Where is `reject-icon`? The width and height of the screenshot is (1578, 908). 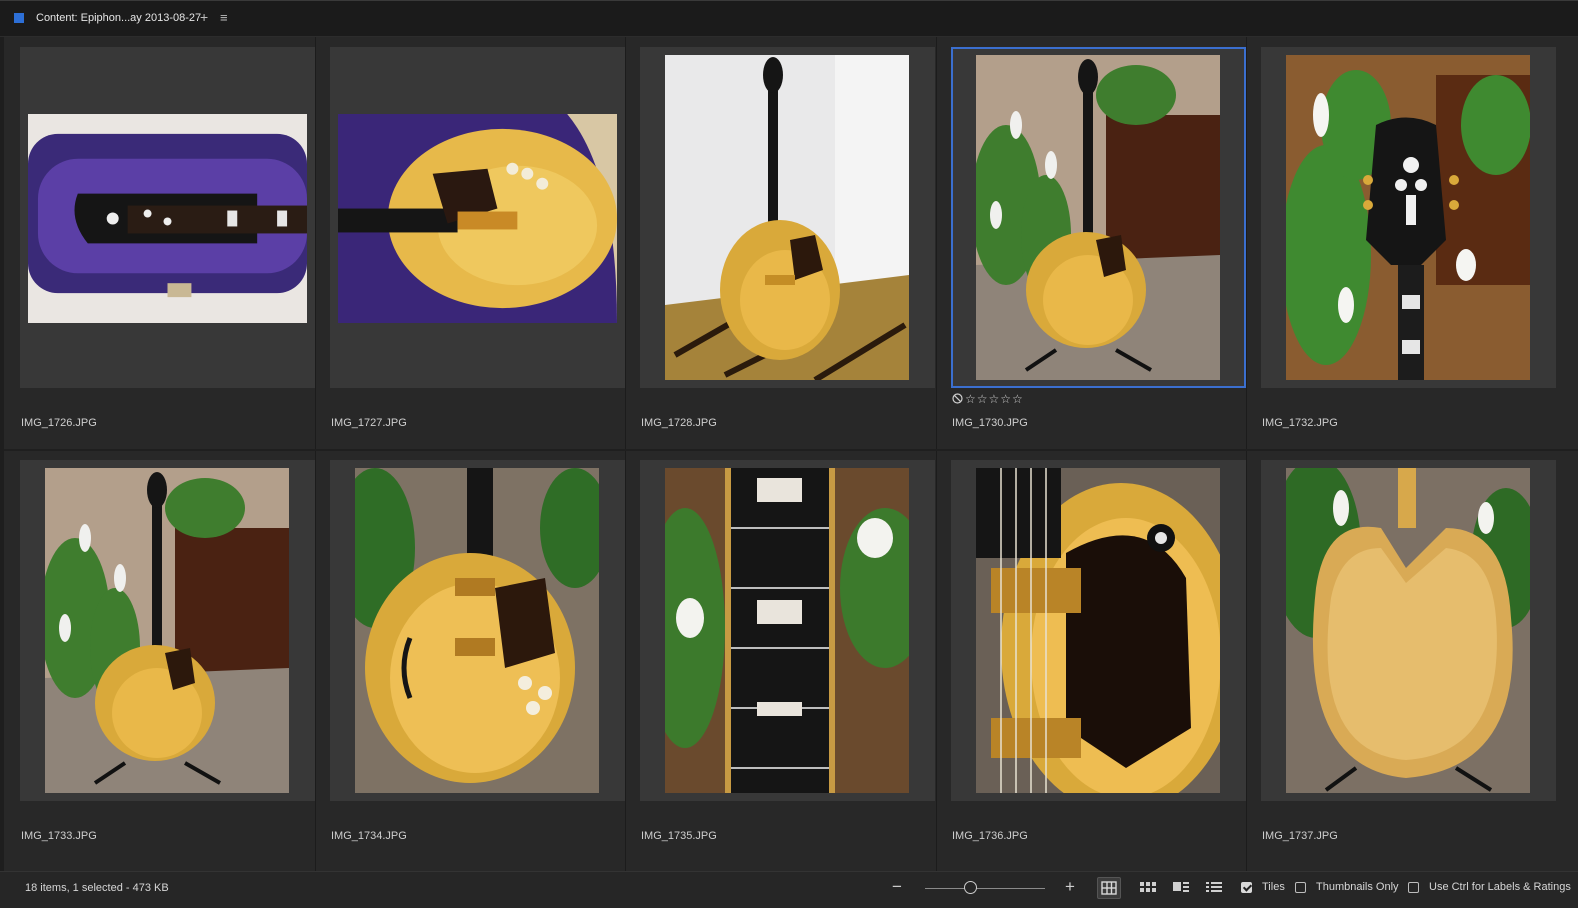
reject-icon is located at coordinates (957, 399).